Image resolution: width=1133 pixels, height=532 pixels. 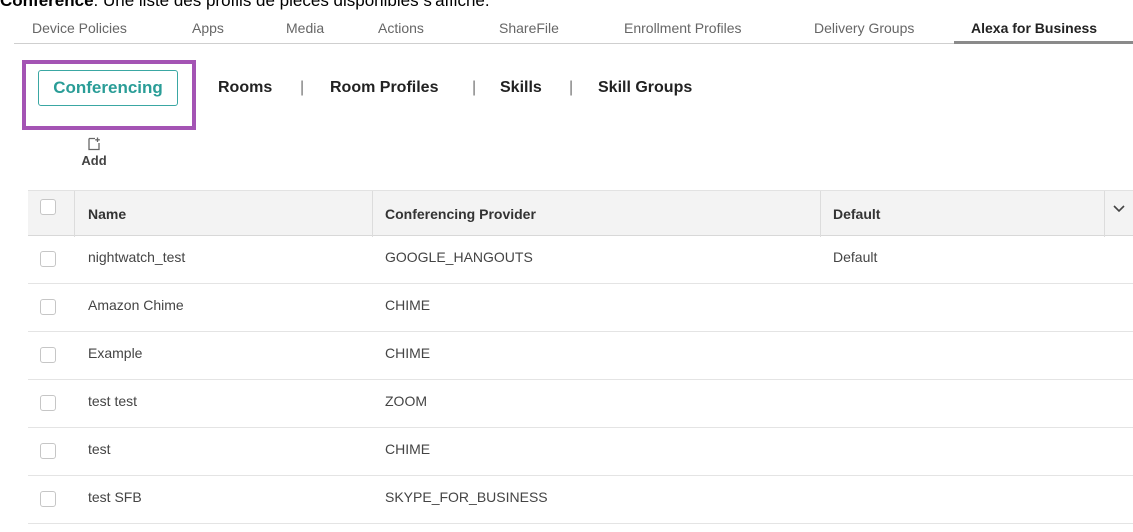 I want to click on tab-skills: Skills, so click(x=521, y=88).